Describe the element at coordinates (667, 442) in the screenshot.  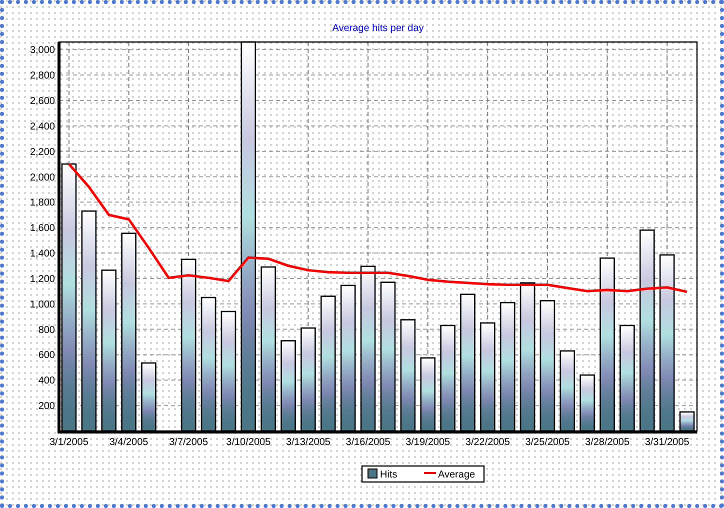
I see `x-tick-label: 3/31/2005` at that location.